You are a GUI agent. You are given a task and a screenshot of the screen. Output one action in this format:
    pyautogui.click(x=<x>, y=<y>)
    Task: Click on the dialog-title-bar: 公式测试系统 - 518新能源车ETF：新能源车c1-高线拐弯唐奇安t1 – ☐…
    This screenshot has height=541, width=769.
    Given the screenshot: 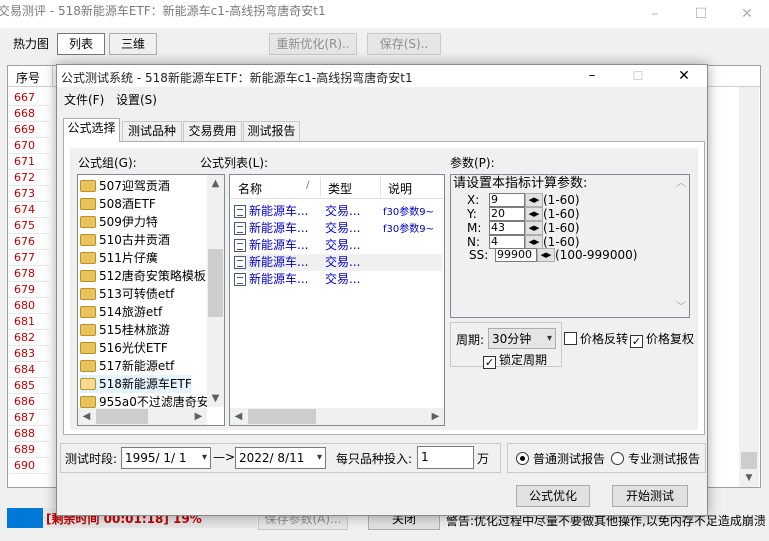 What is the action you would take?
    pyautogui.click(x=382, y=76)
    